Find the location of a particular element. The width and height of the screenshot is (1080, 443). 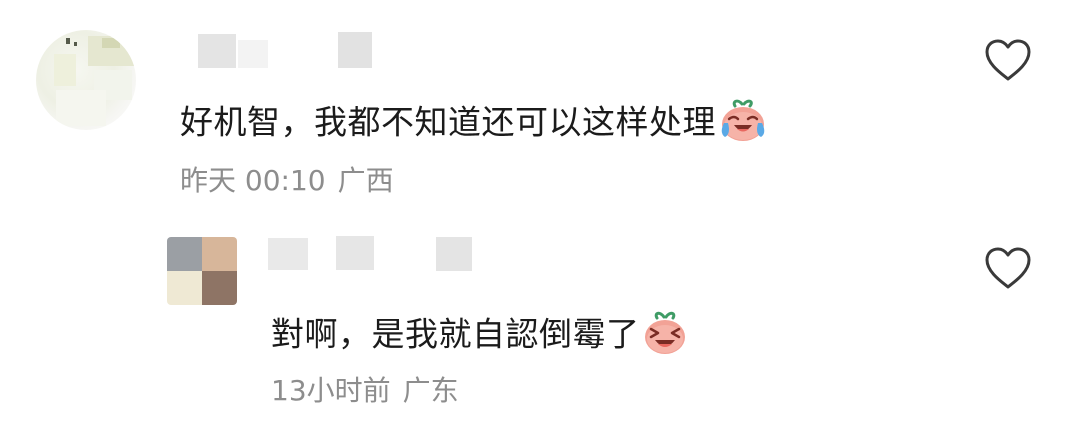

reply-text-label: 對啊，是我就自認倒霉了 is located at coordinates (455, 334).